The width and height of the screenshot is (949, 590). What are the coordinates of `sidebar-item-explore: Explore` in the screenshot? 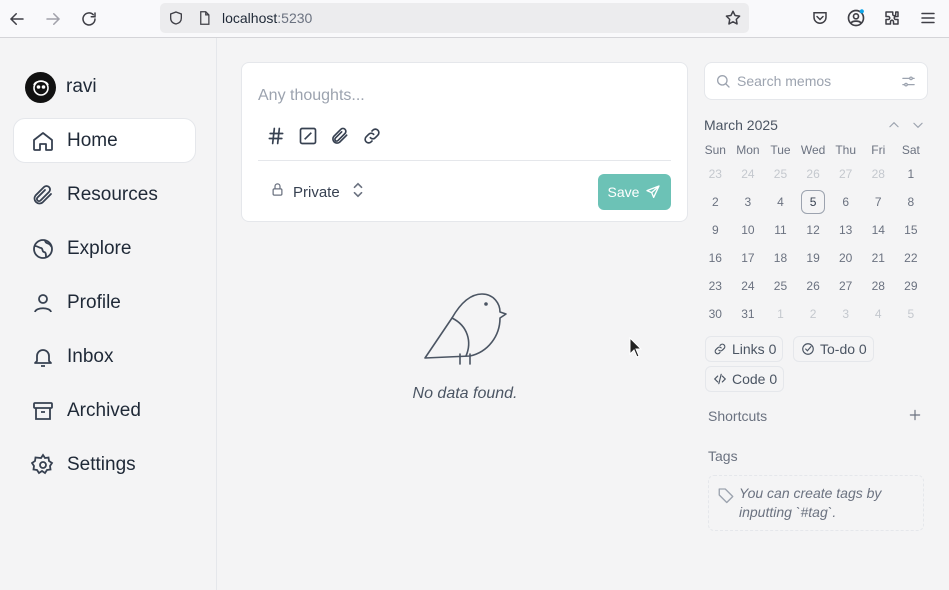 It's located at (104, 248).